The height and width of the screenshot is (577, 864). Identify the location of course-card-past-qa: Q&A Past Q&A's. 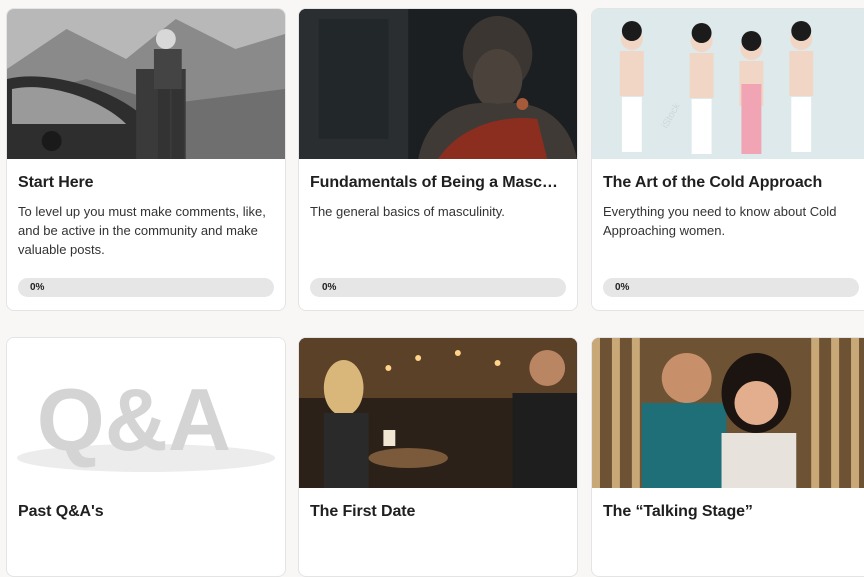
(146, 457).